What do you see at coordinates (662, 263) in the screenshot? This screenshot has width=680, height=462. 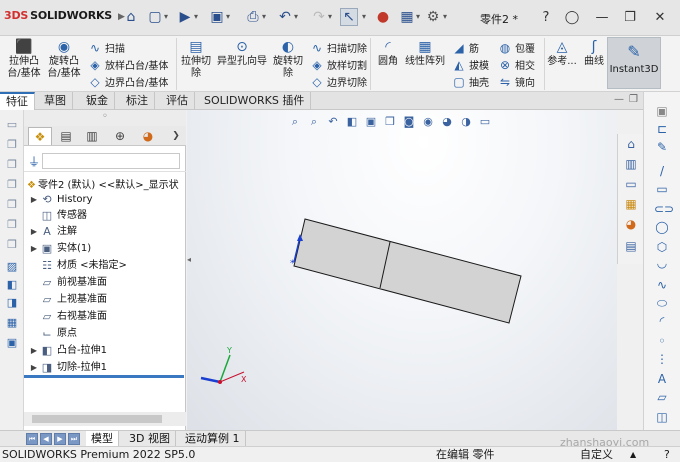 I see `arc-icon: ◡` at bounding box center [662, 263].